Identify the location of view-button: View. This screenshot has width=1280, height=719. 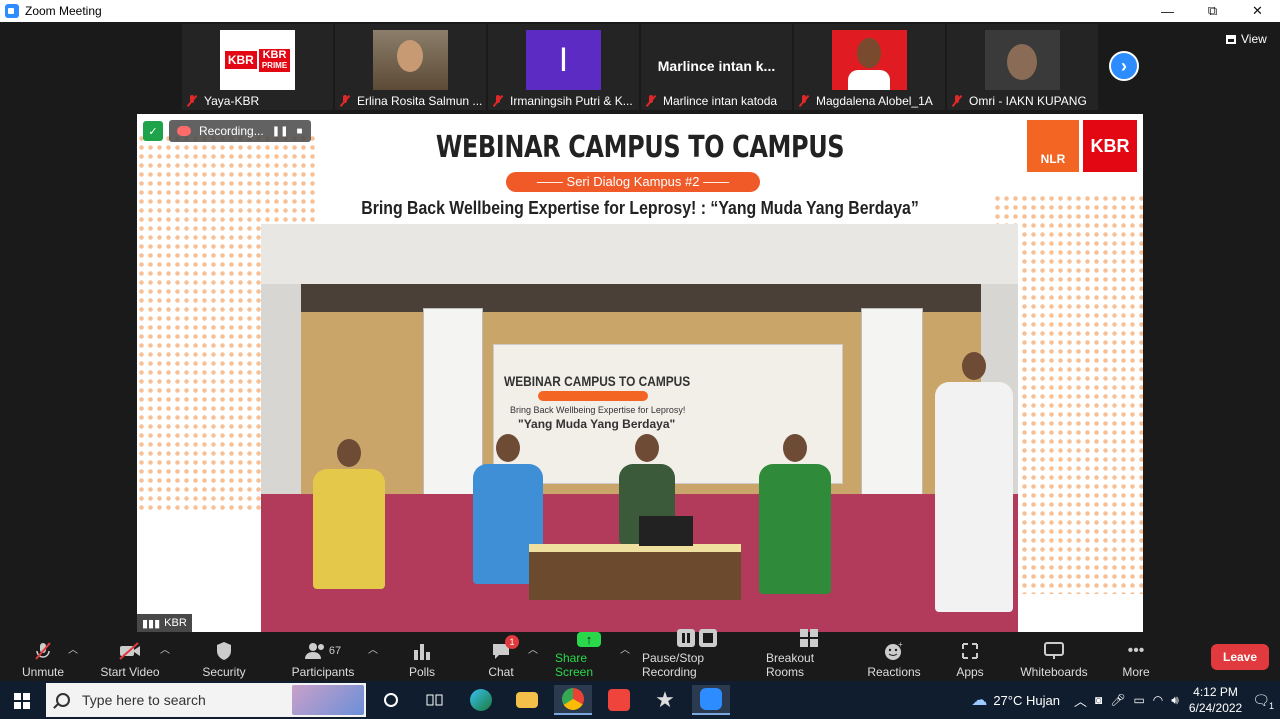
(1246, 39).